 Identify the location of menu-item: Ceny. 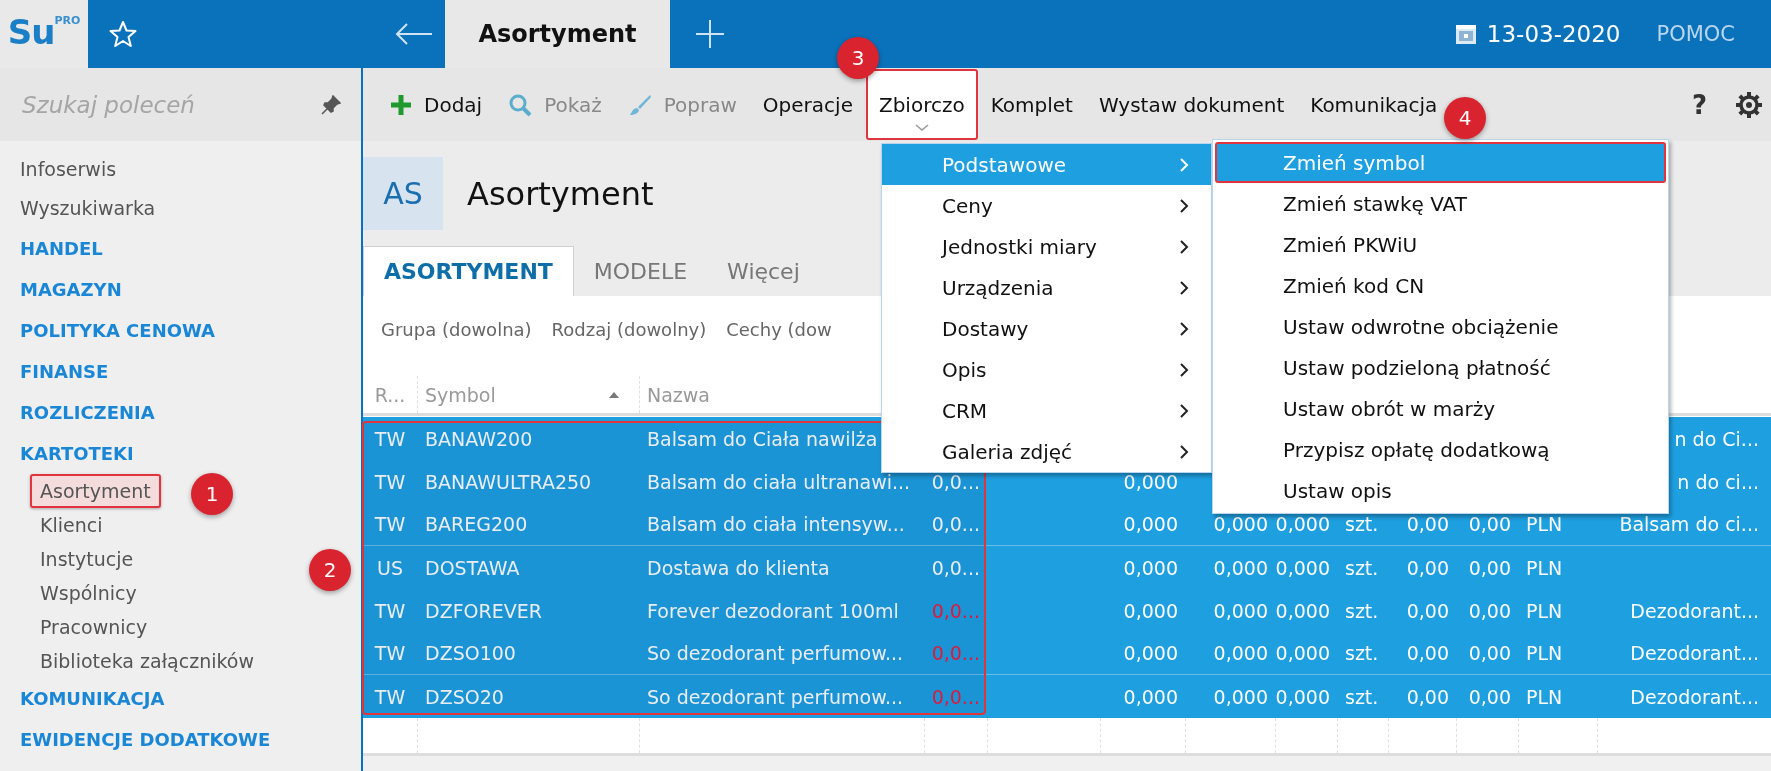
(1046, 205).